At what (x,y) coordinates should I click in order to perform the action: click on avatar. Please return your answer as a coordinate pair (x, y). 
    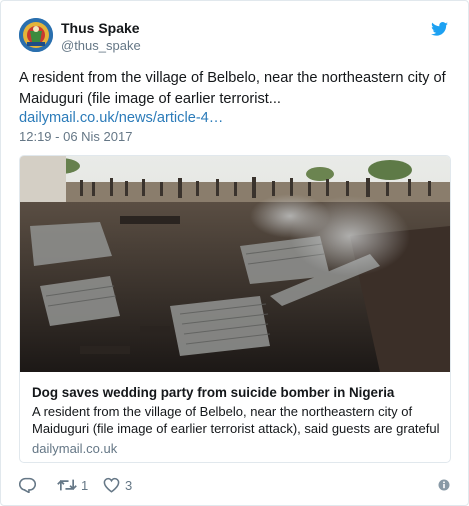
    Looking at the image, I should click on (36, 35).